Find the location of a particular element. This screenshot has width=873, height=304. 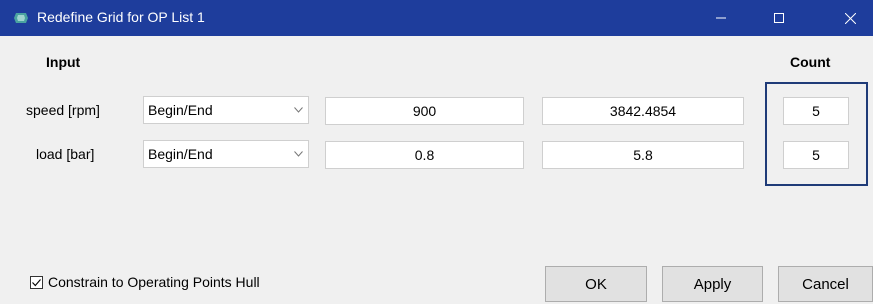

count-highlight-box is located at coordinates (816, 134).